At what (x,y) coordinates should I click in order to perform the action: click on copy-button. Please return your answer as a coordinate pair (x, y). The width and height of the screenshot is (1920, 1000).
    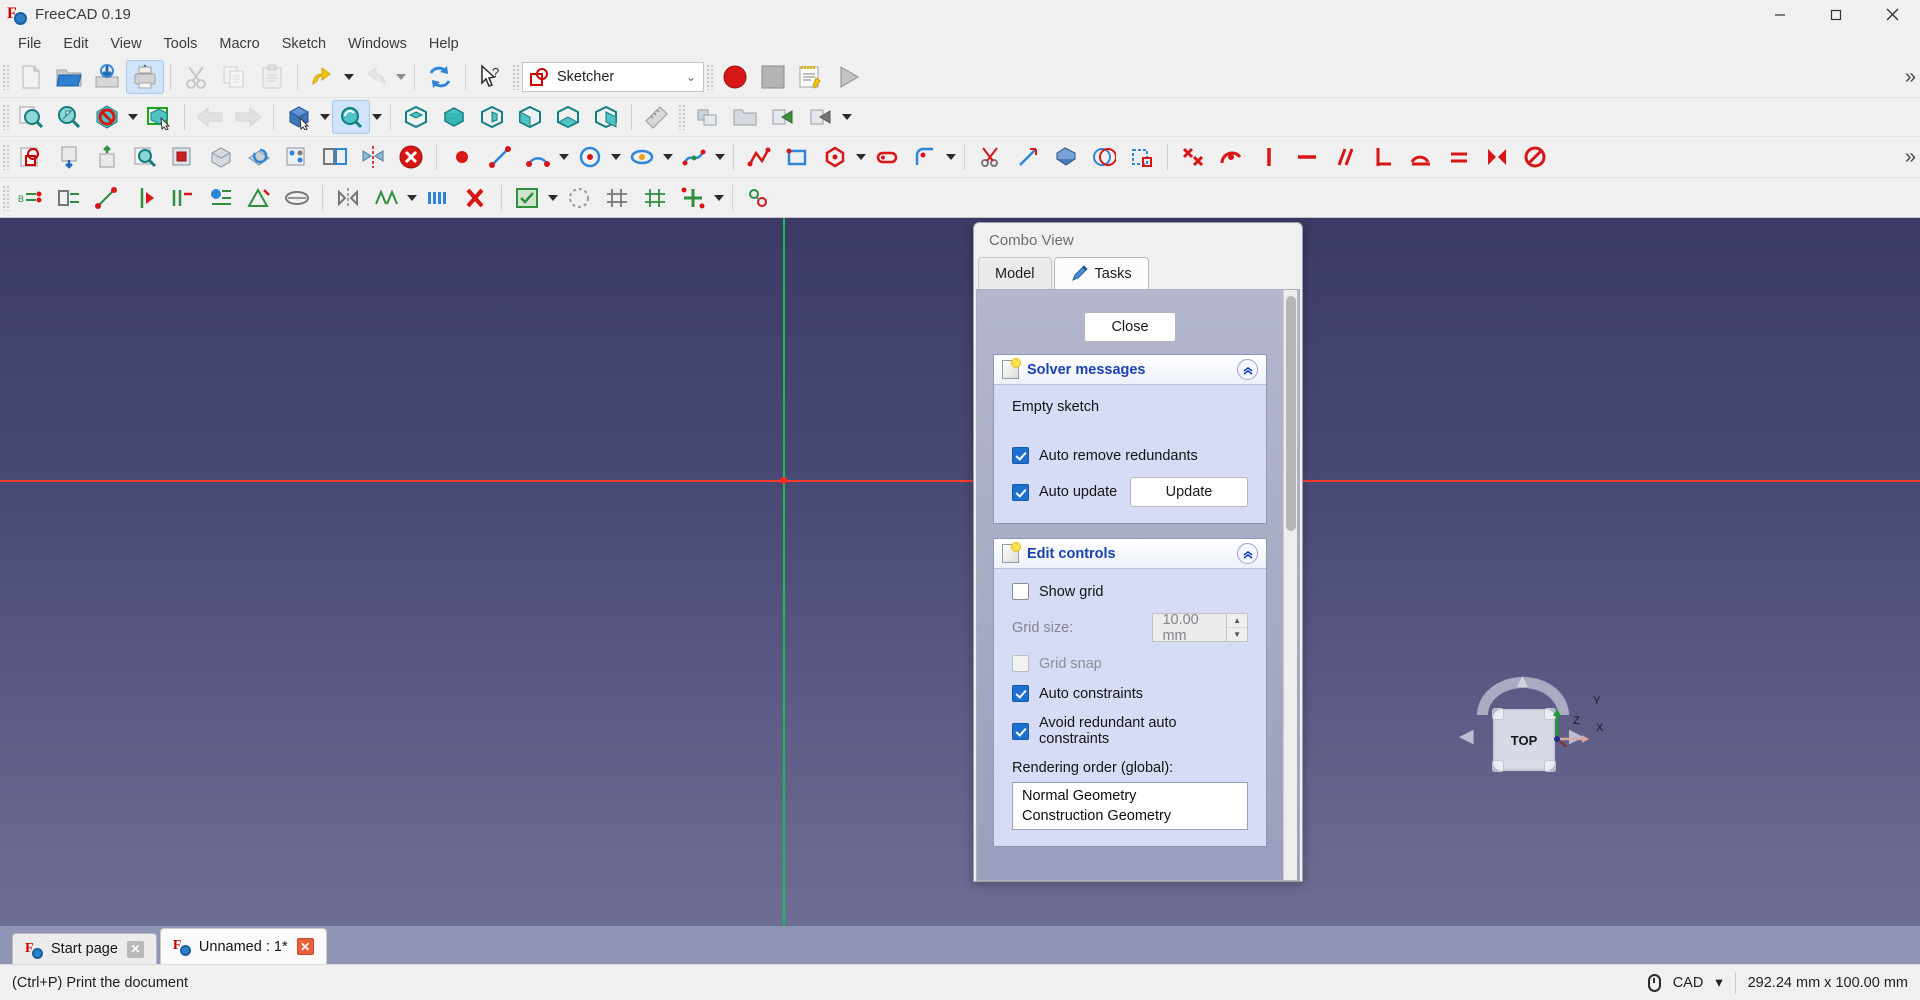
    Looking at the image, I should click on (234, 77).